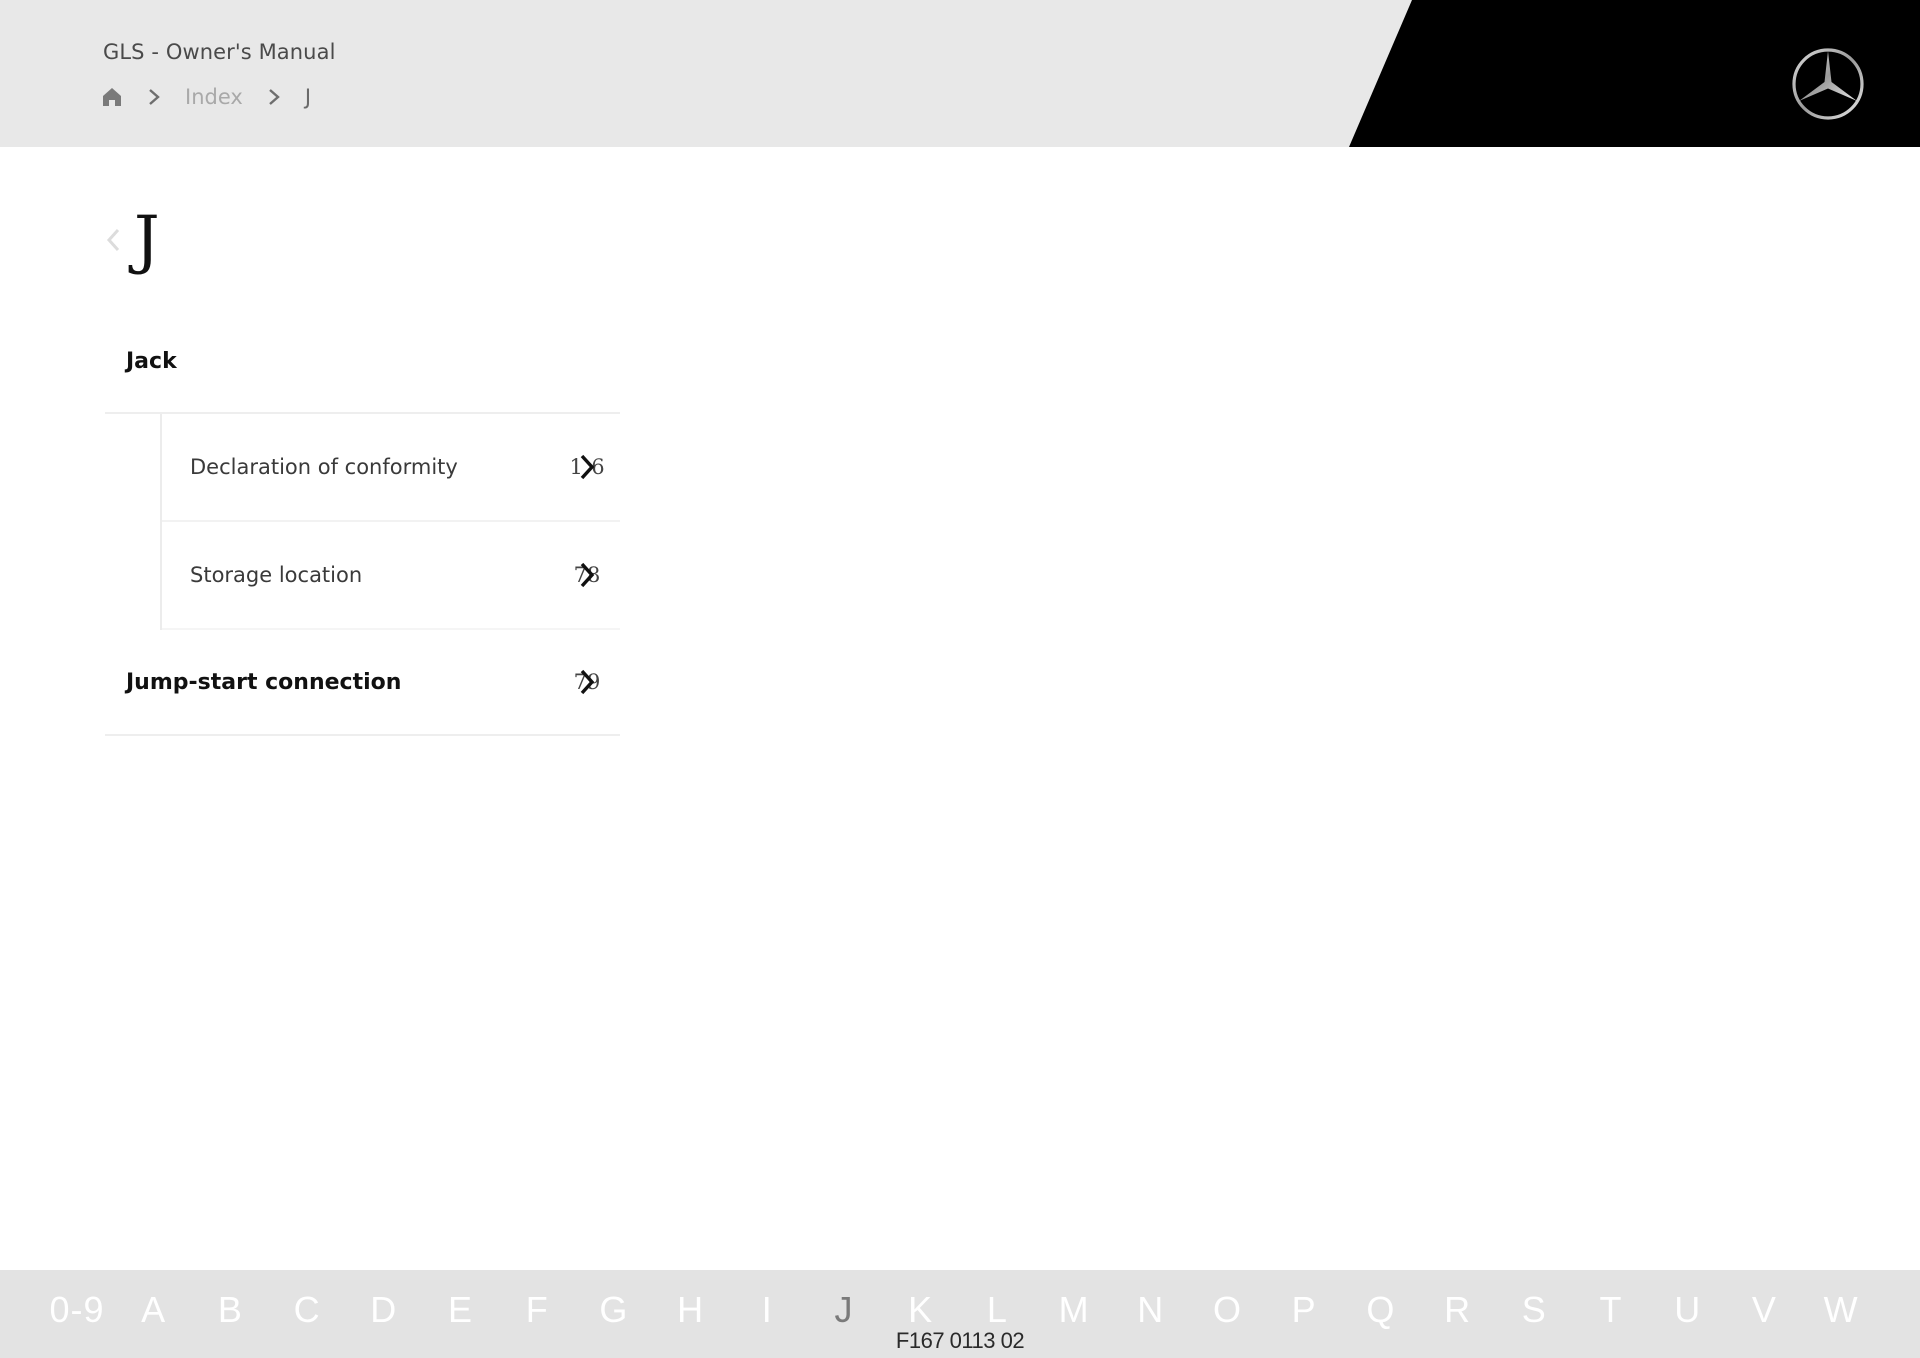 Image resolution: width=1920 pixels, height=1358 pixels. I want to click on alphabet-letter-h: H, so click(690, 1310).